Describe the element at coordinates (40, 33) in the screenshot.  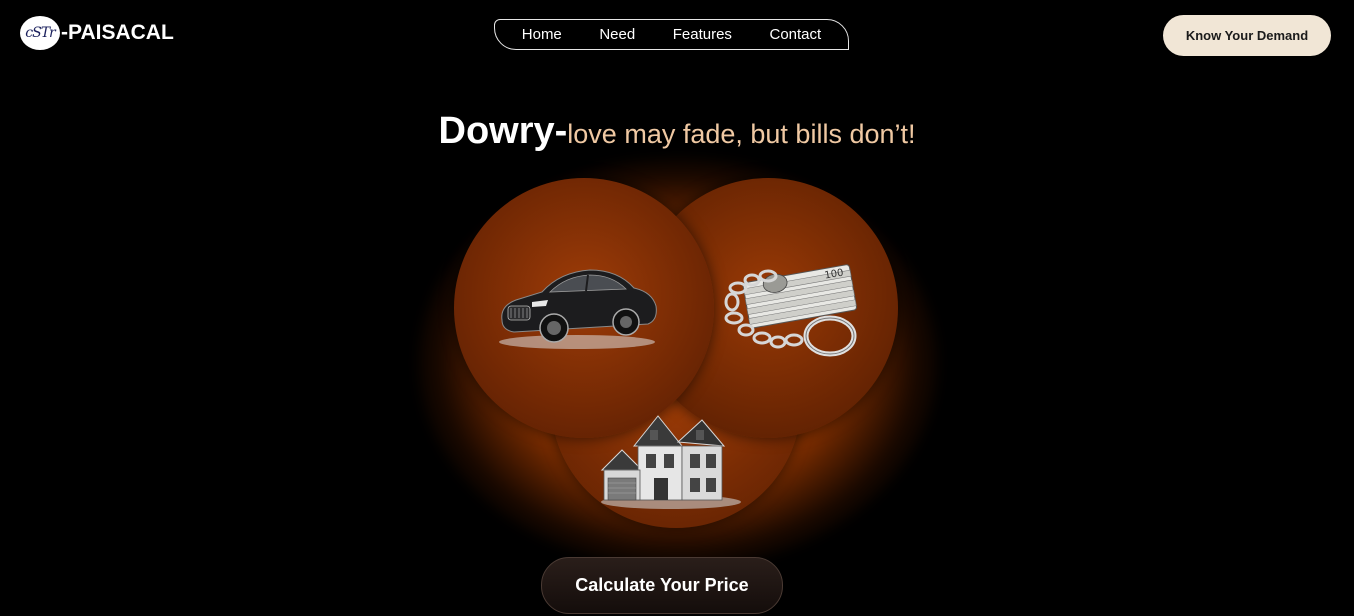
I see `logo-badge-icon: cSTr` at that location.